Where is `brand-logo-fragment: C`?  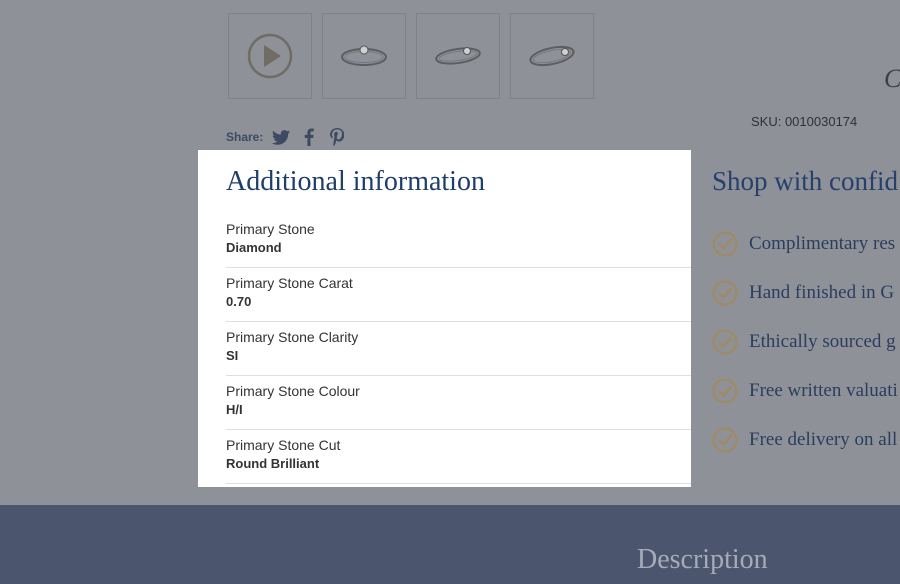 brand-logo-fragment: C is located at coordinates (892, 78).